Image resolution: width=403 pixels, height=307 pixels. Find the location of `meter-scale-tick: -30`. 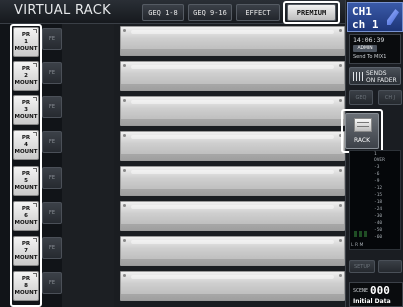

meter-scale-tick: -30 is located at coordinates (378, 216).